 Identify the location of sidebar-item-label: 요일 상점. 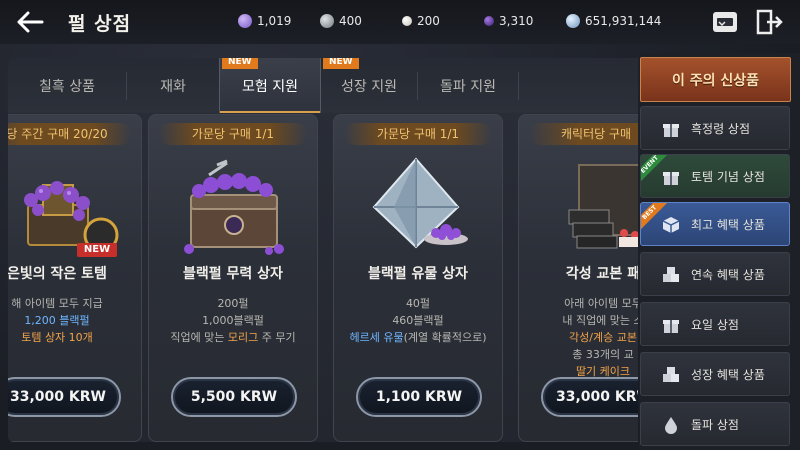
(715, 325).